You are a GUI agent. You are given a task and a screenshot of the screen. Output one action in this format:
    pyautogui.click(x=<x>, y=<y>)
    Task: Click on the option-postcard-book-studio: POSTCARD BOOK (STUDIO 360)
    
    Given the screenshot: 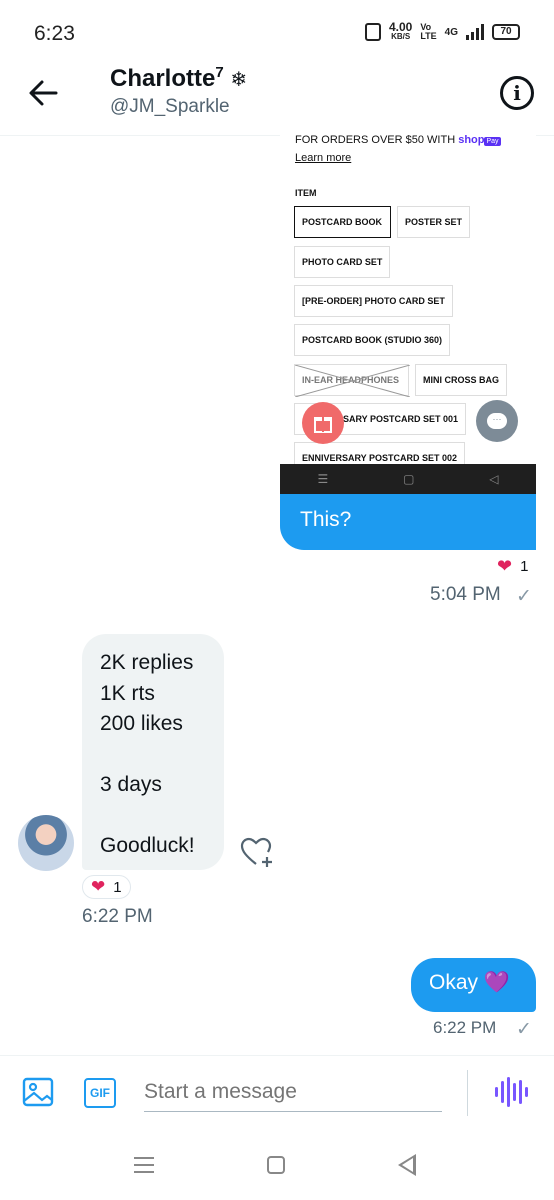 What is the action you would take?
    pyautogui.click(x=372, y=340)
    